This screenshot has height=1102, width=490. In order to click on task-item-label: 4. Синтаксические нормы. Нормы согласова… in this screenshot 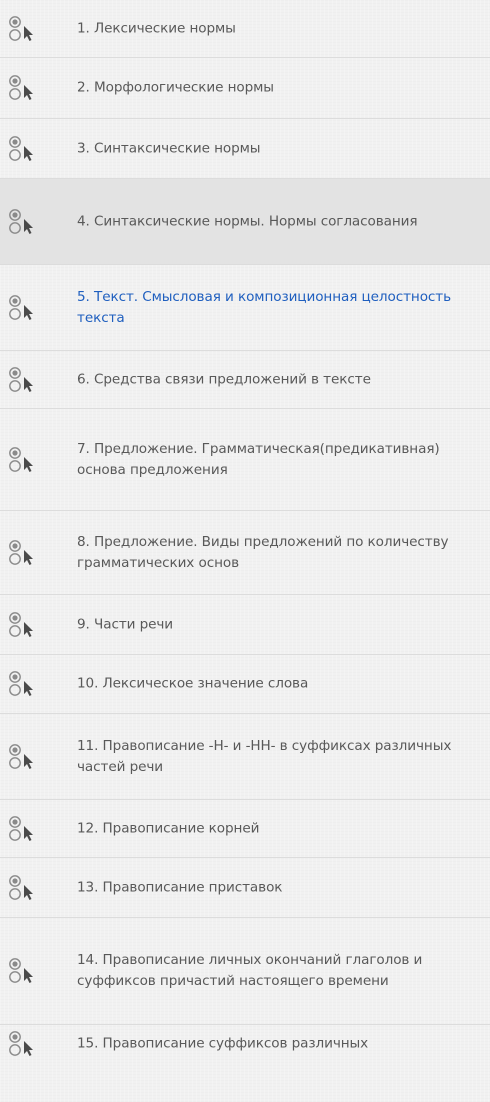, I will do `click(281, 221)`.